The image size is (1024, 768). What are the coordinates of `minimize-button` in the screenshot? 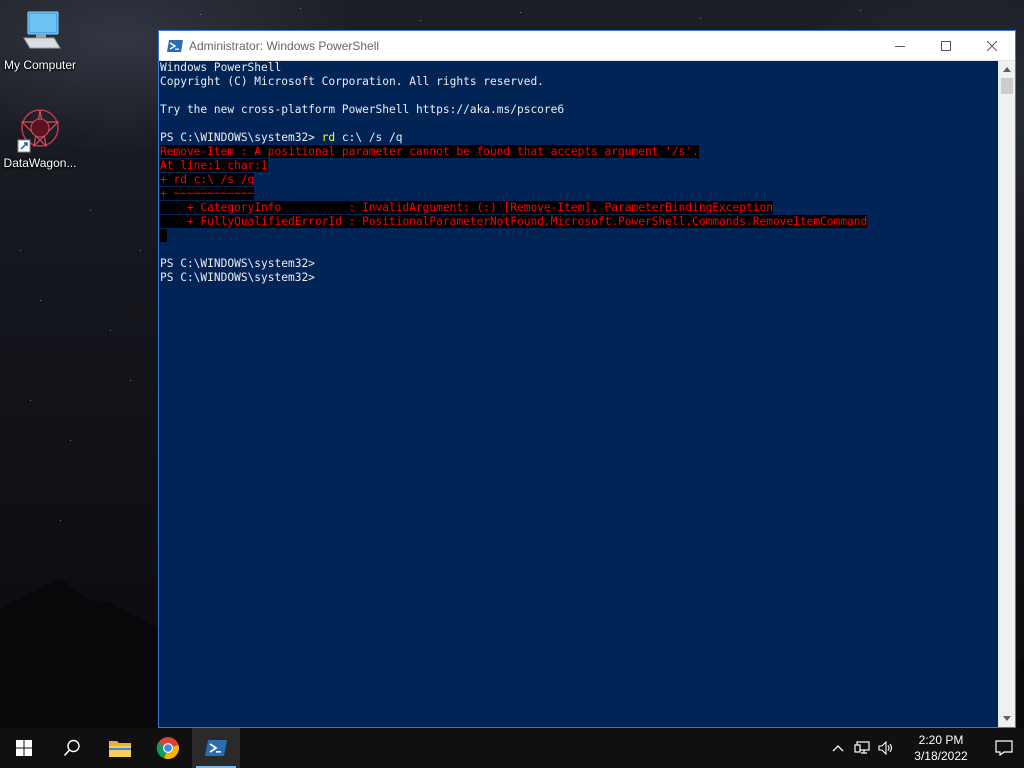 It's located at (900, 45).